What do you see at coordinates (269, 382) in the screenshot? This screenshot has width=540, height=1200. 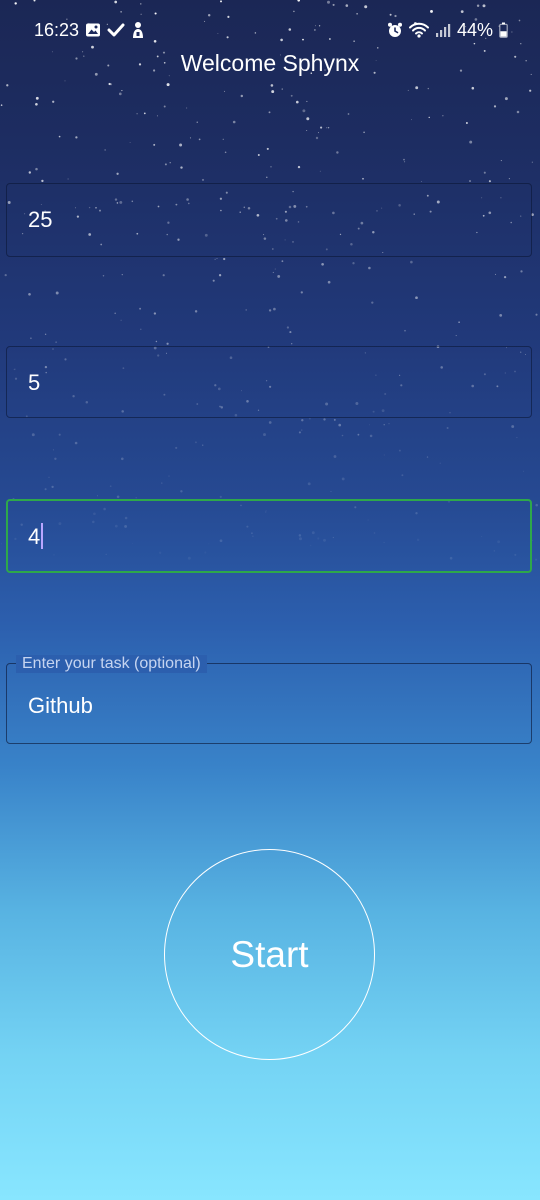 I see `second-number-field: 5` at bounding box center [269, 382].